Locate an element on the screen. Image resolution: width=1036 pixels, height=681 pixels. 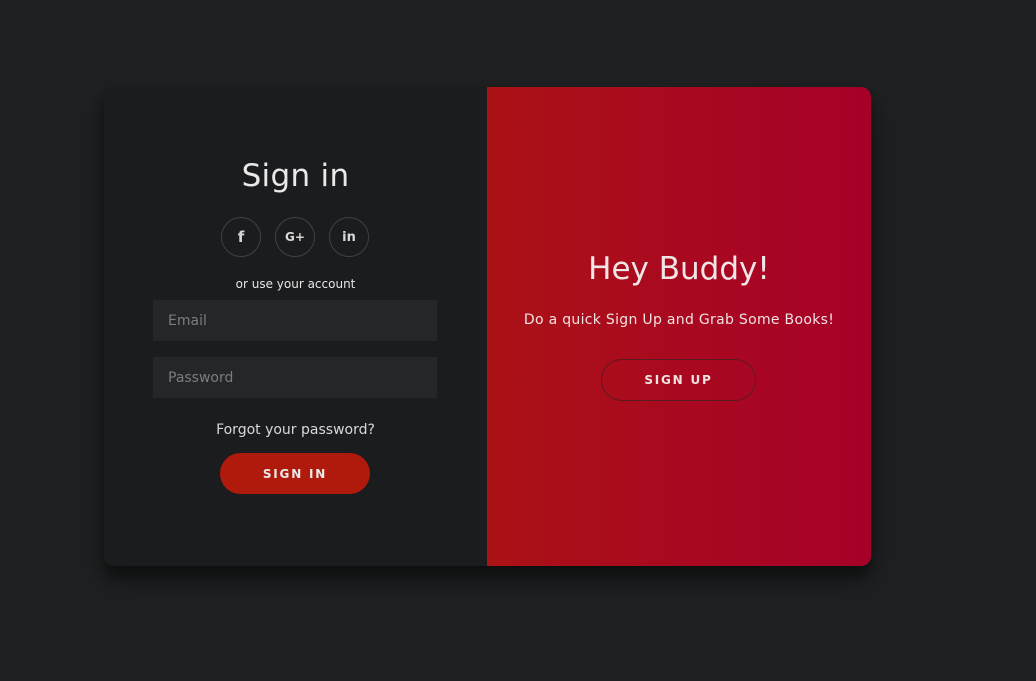
social-buttons: f G+ in is located at coordinates (296, 237).